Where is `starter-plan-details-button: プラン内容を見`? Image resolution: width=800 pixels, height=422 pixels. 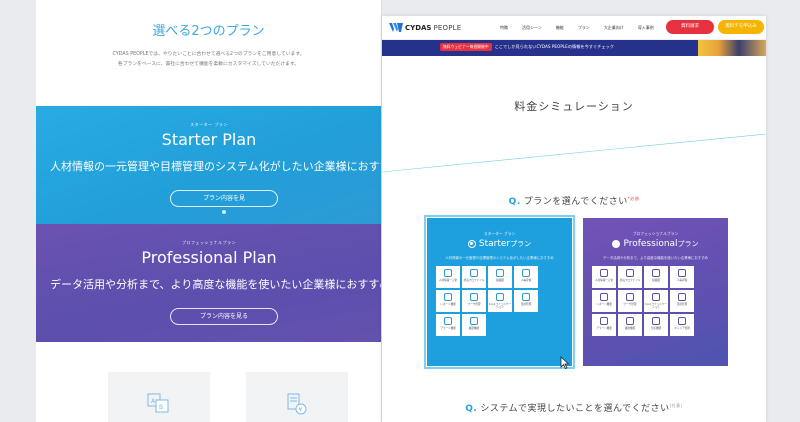 starter-plan-details-button: プラン内容を見 is located at coordinates (224, 198).